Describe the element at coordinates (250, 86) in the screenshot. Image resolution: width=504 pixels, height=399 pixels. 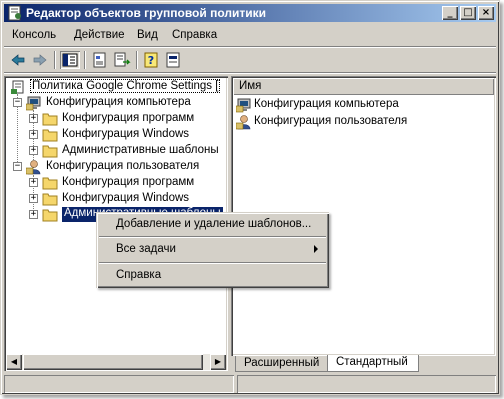
I see `column-header-label: Имя` at that location.